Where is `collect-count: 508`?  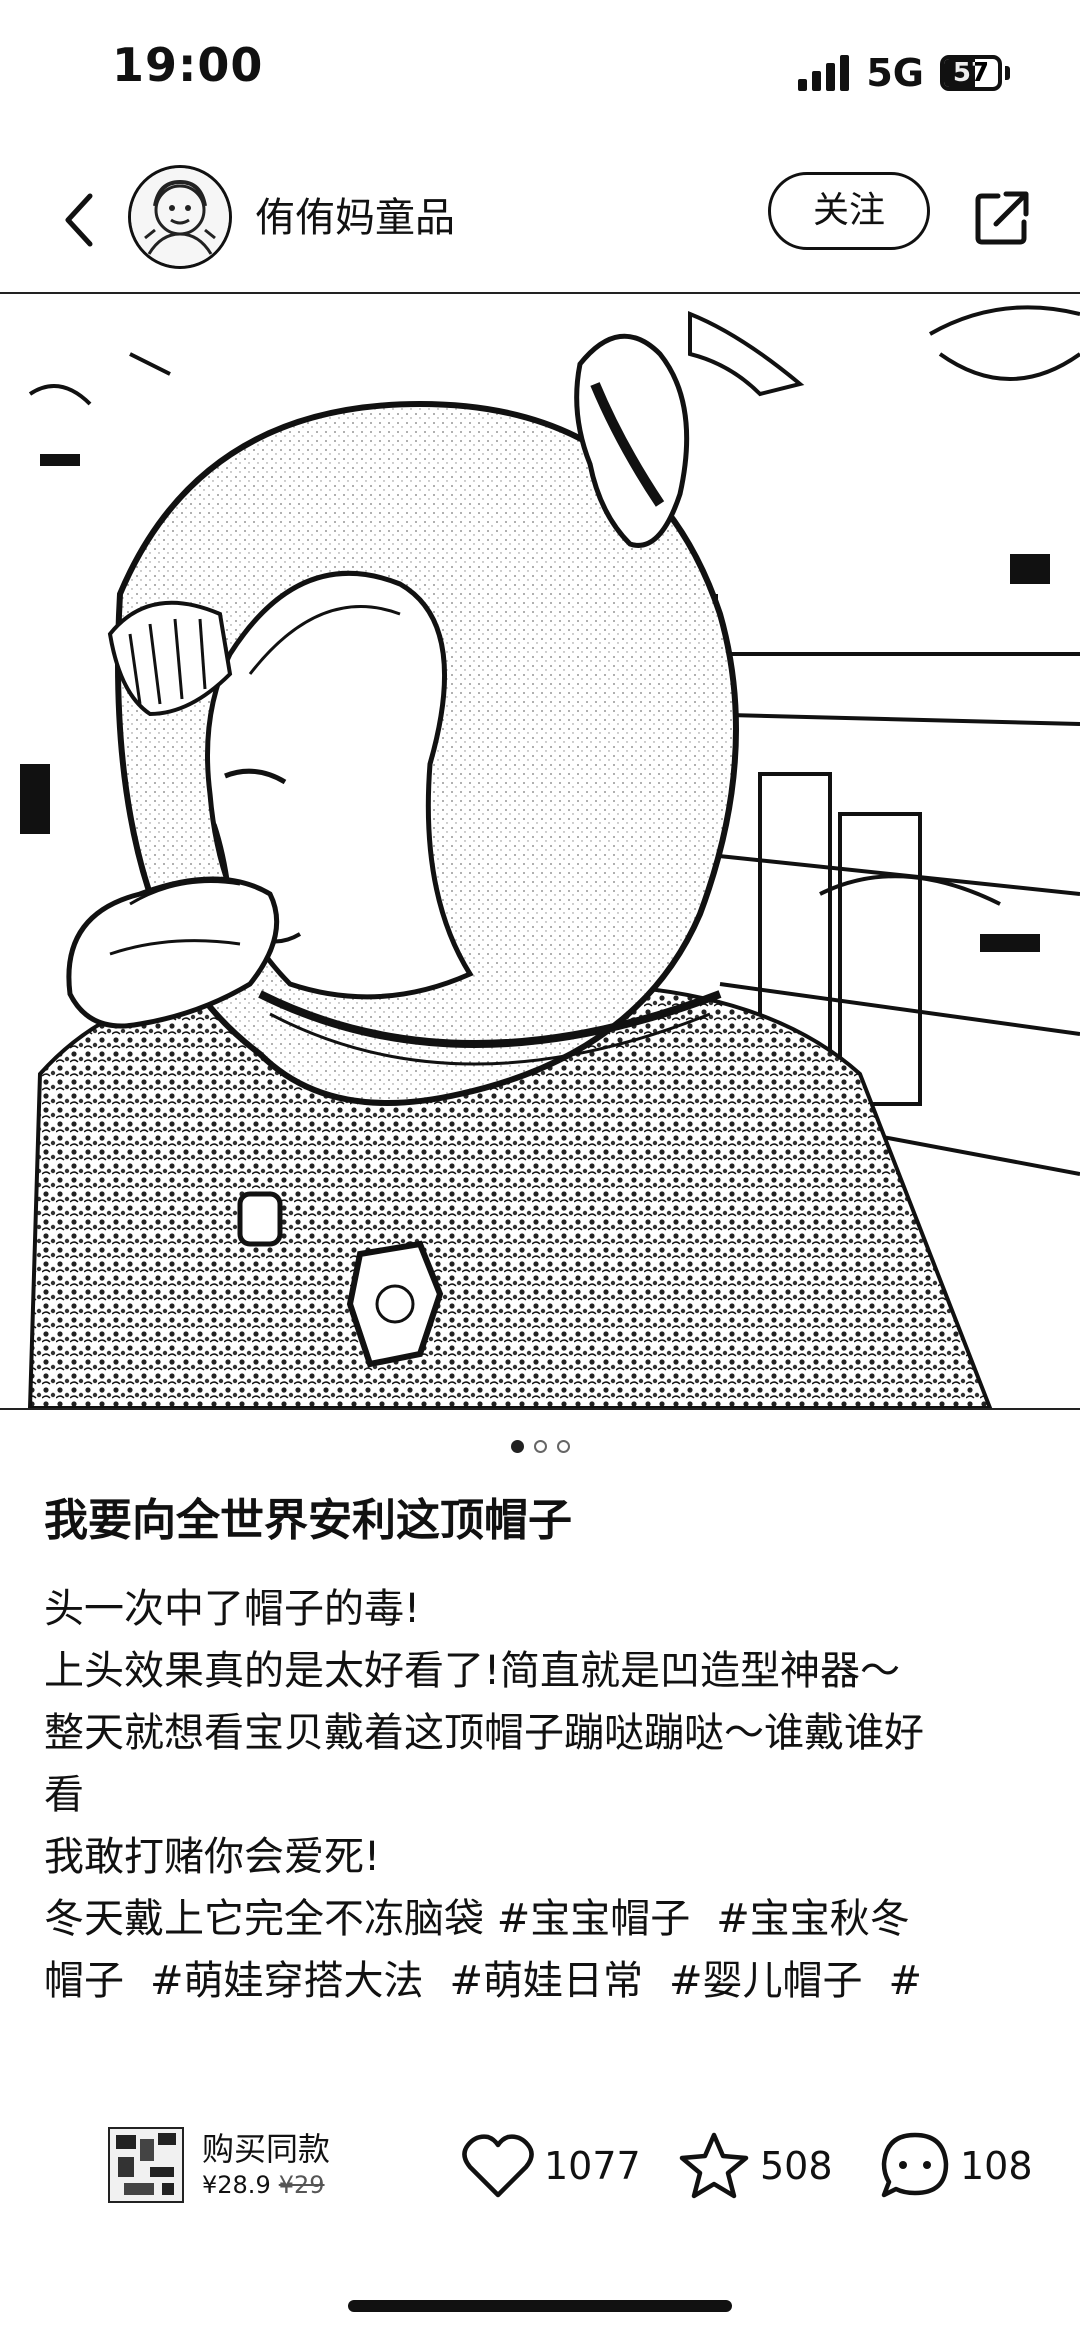 collect-count: 508 is located at coordinates (796, 2166).